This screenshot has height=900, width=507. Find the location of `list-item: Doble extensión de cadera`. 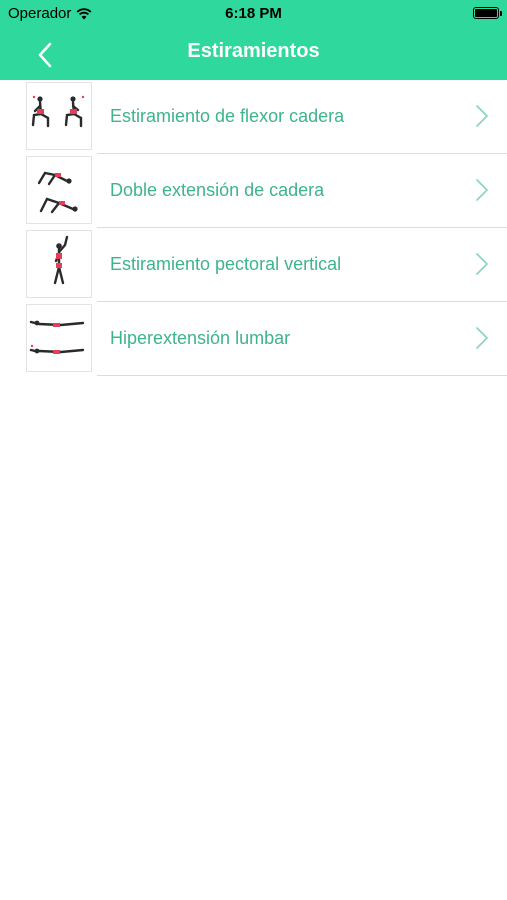

list-item: Doble extensión de cadera is located at coordinates (253, 191).